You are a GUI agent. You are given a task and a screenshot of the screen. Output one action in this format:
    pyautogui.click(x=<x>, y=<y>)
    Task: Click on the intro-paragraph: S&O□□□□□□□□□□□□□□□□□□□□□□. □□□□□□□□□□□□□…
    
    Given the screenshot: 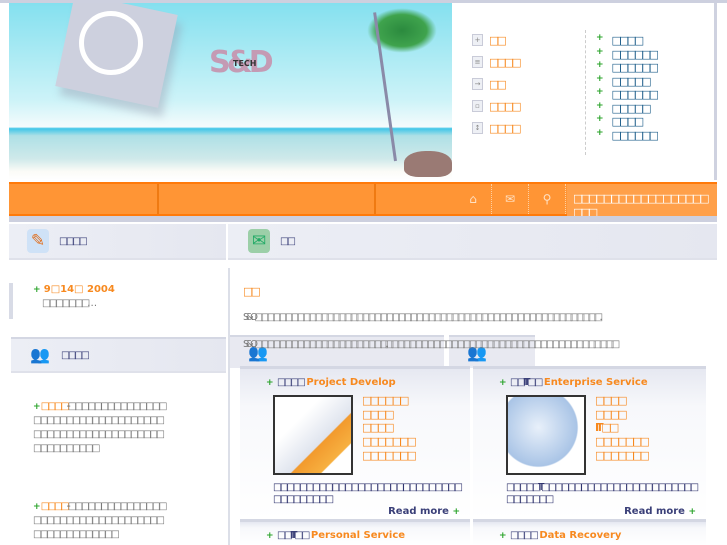 What is the action you would take?
    pyautogui.click(x=431, y=344)
    